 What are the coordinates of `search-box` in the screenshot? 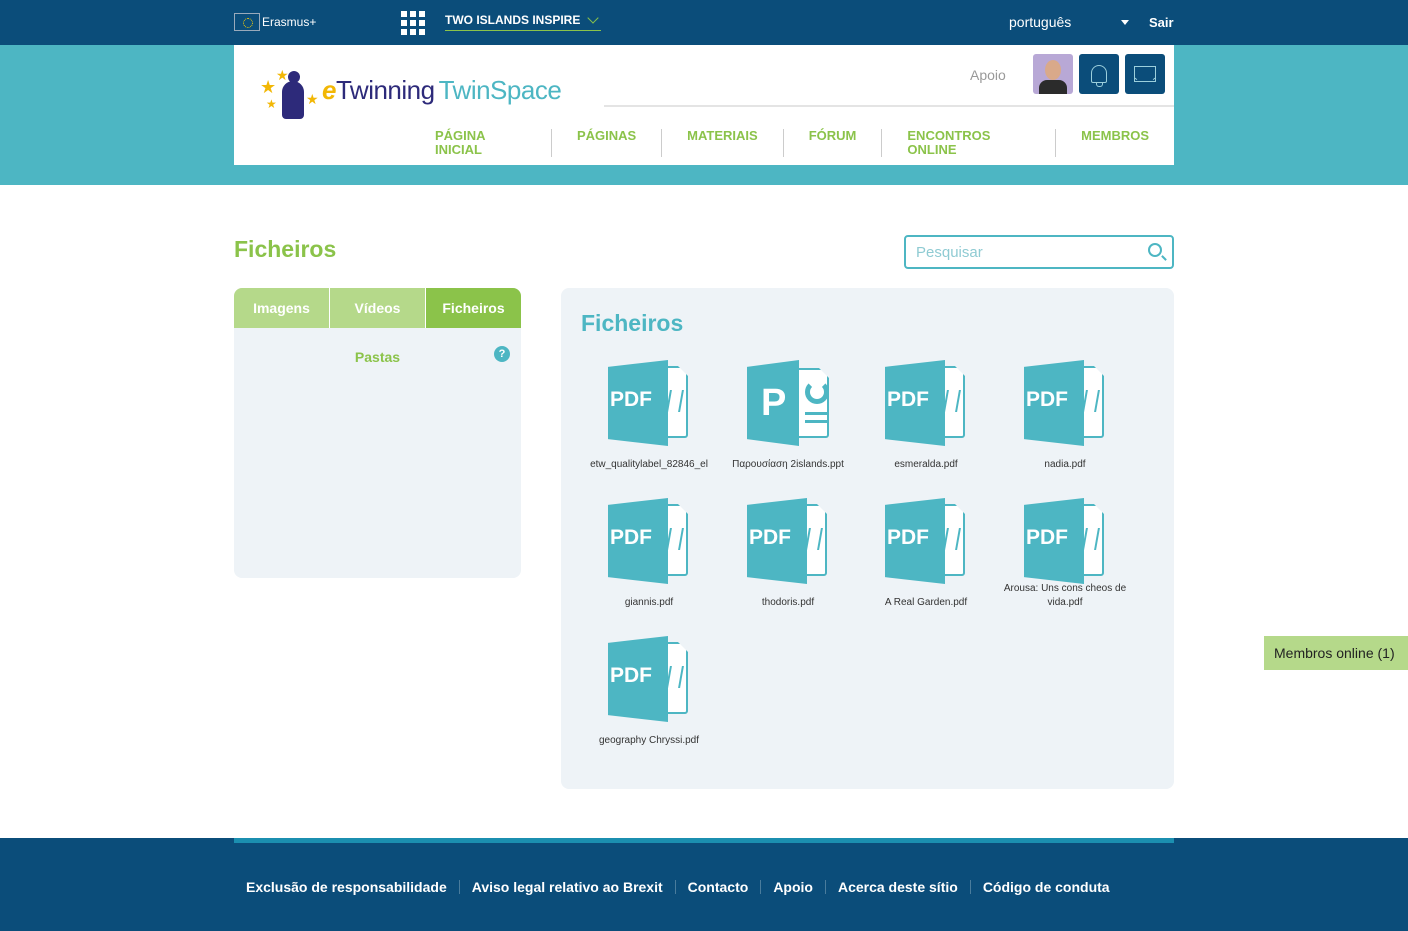 It's located at (1039, 252).